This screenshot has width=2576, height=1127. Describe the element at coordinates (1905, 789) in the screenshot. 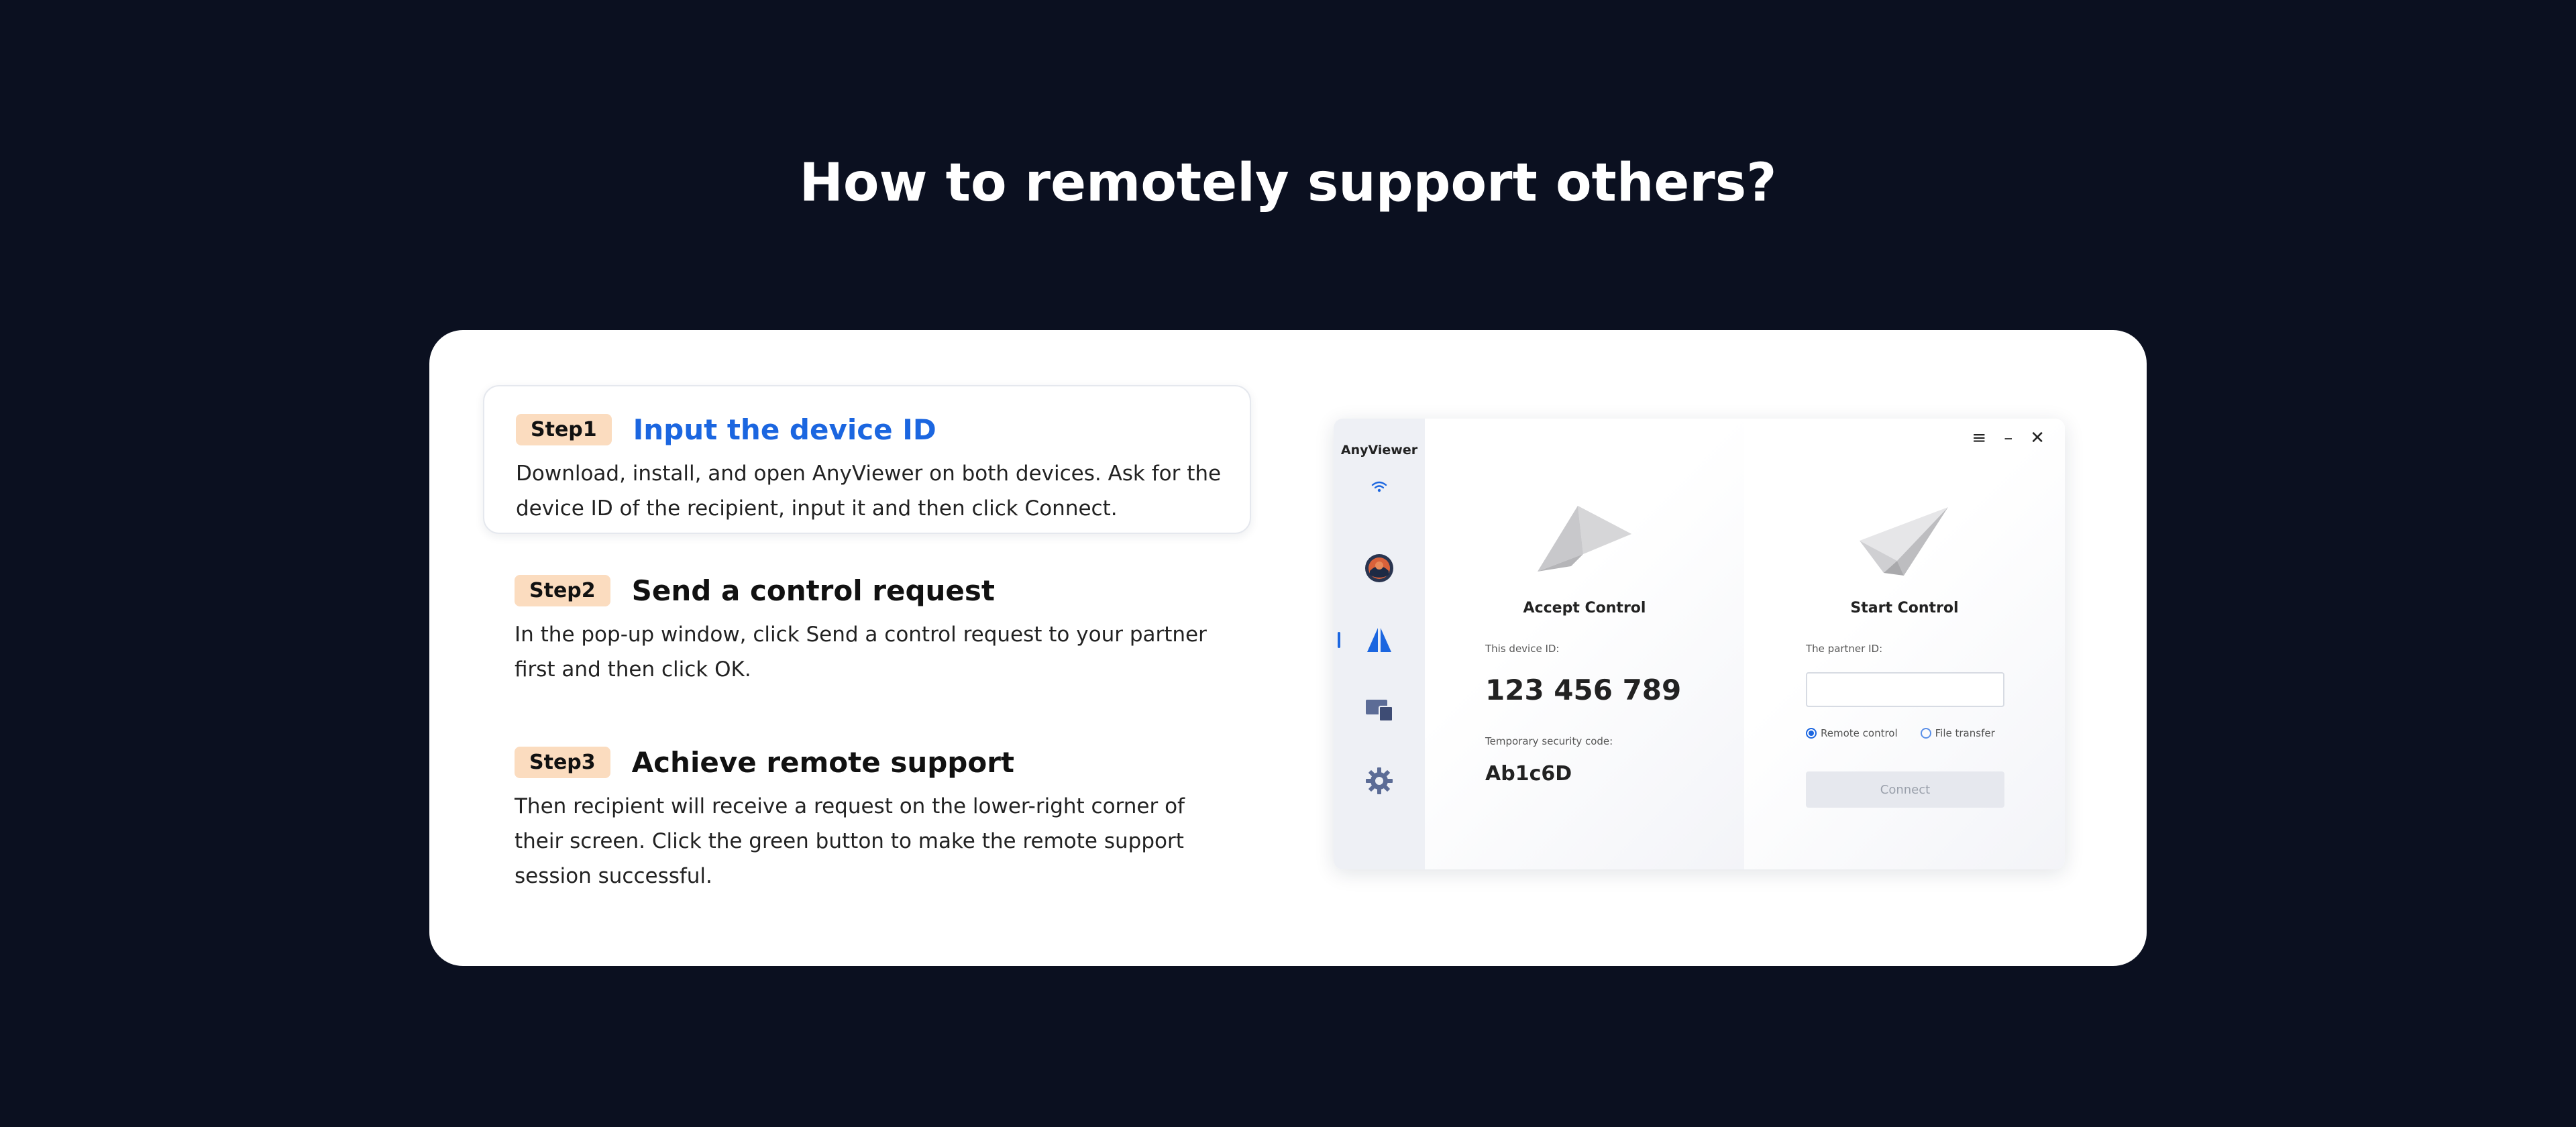

I see `connect-button: Connect` at that location.